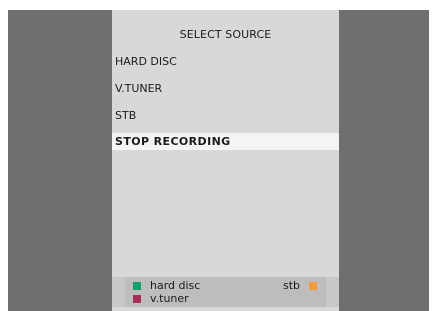 This screenshot has width=437, height=311. Describe the element at coordinates (225, 61) in the screenshot. I see `menu-item-hard-disc: HARD DISC` at that location.